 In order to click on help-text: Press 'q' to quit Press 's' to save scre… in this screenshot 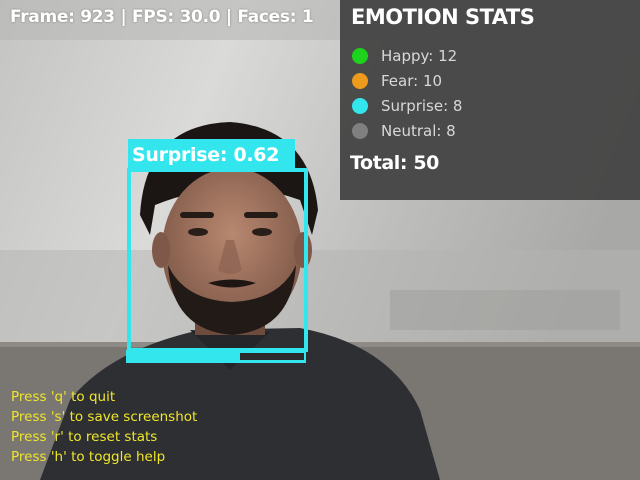, I will do `click(104, 427)`.